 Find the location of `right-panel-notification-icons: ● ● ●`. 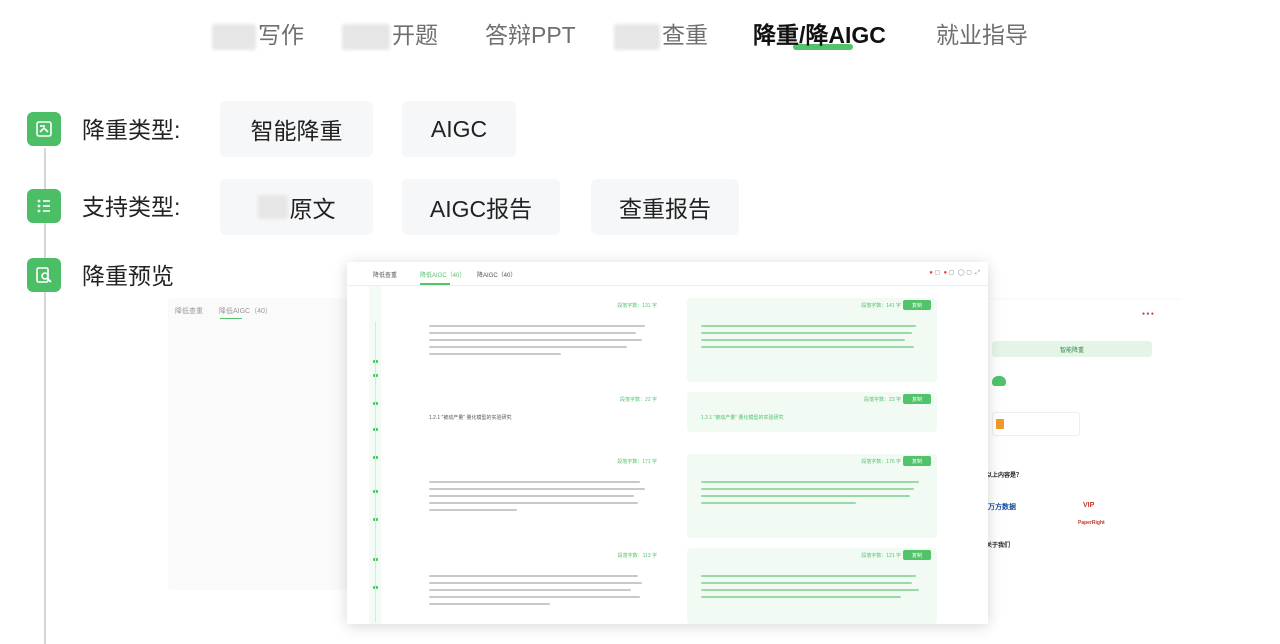

right-panel-notification-icons: ● ● ● is located at coordinates (1148, 314).